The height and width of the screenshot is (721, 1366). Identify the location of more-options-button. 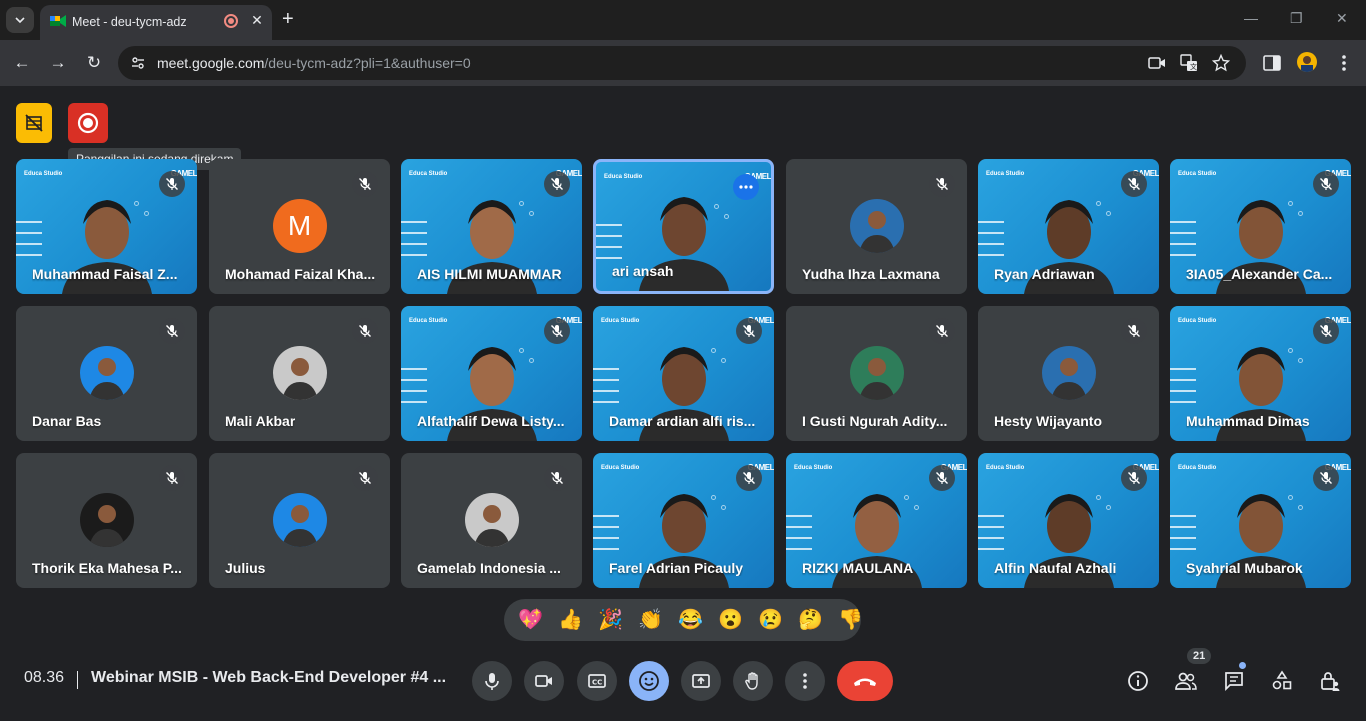
(805, 681).